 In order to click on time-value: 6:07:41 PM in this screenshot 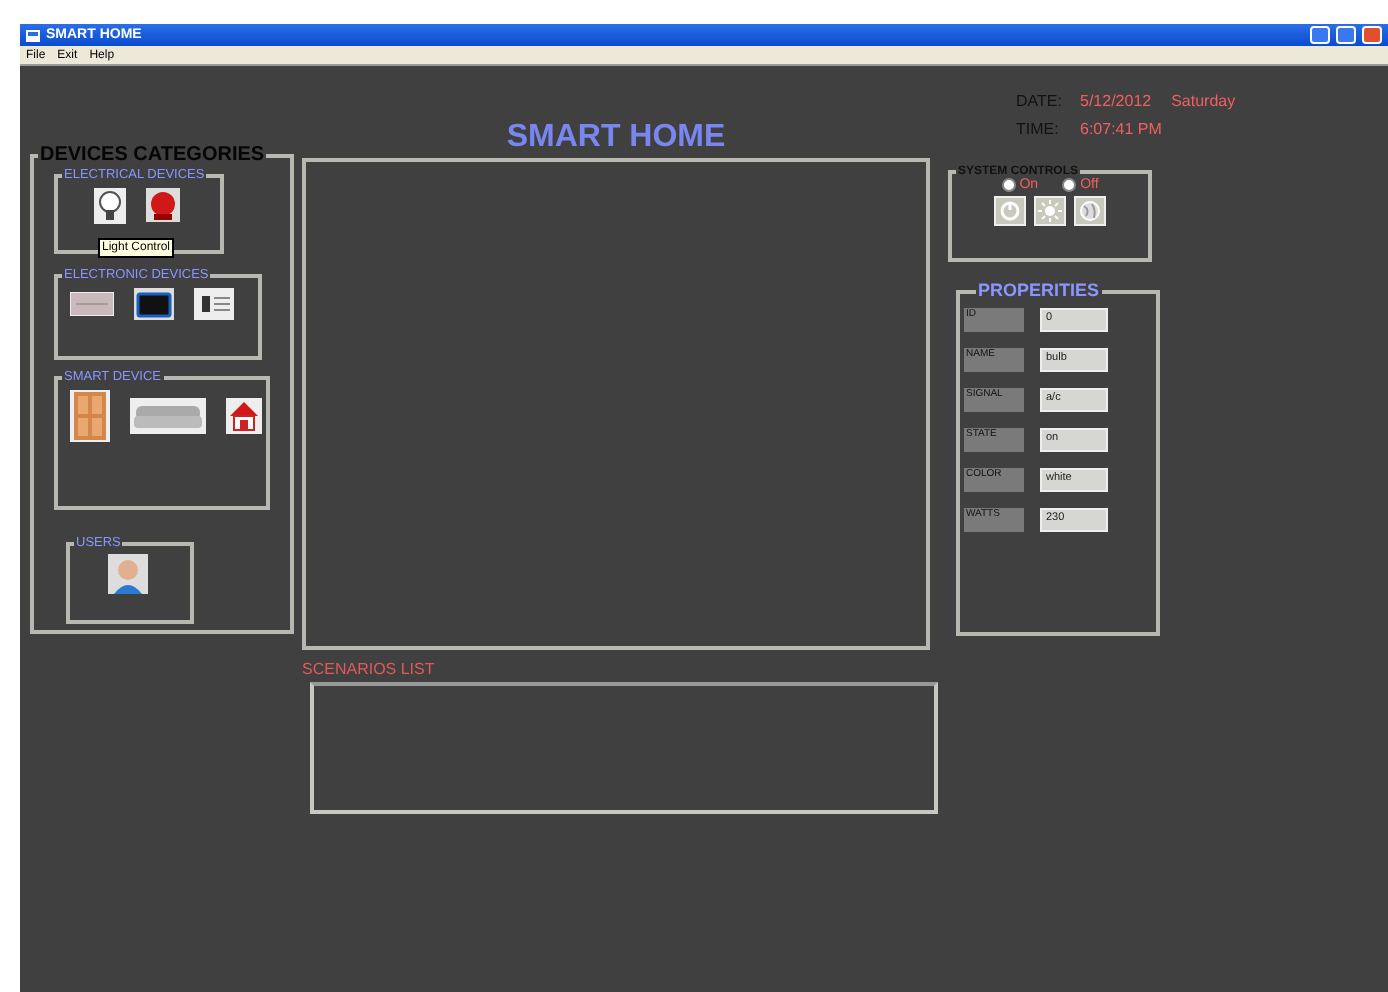, I will do `click(1121, 130)`.